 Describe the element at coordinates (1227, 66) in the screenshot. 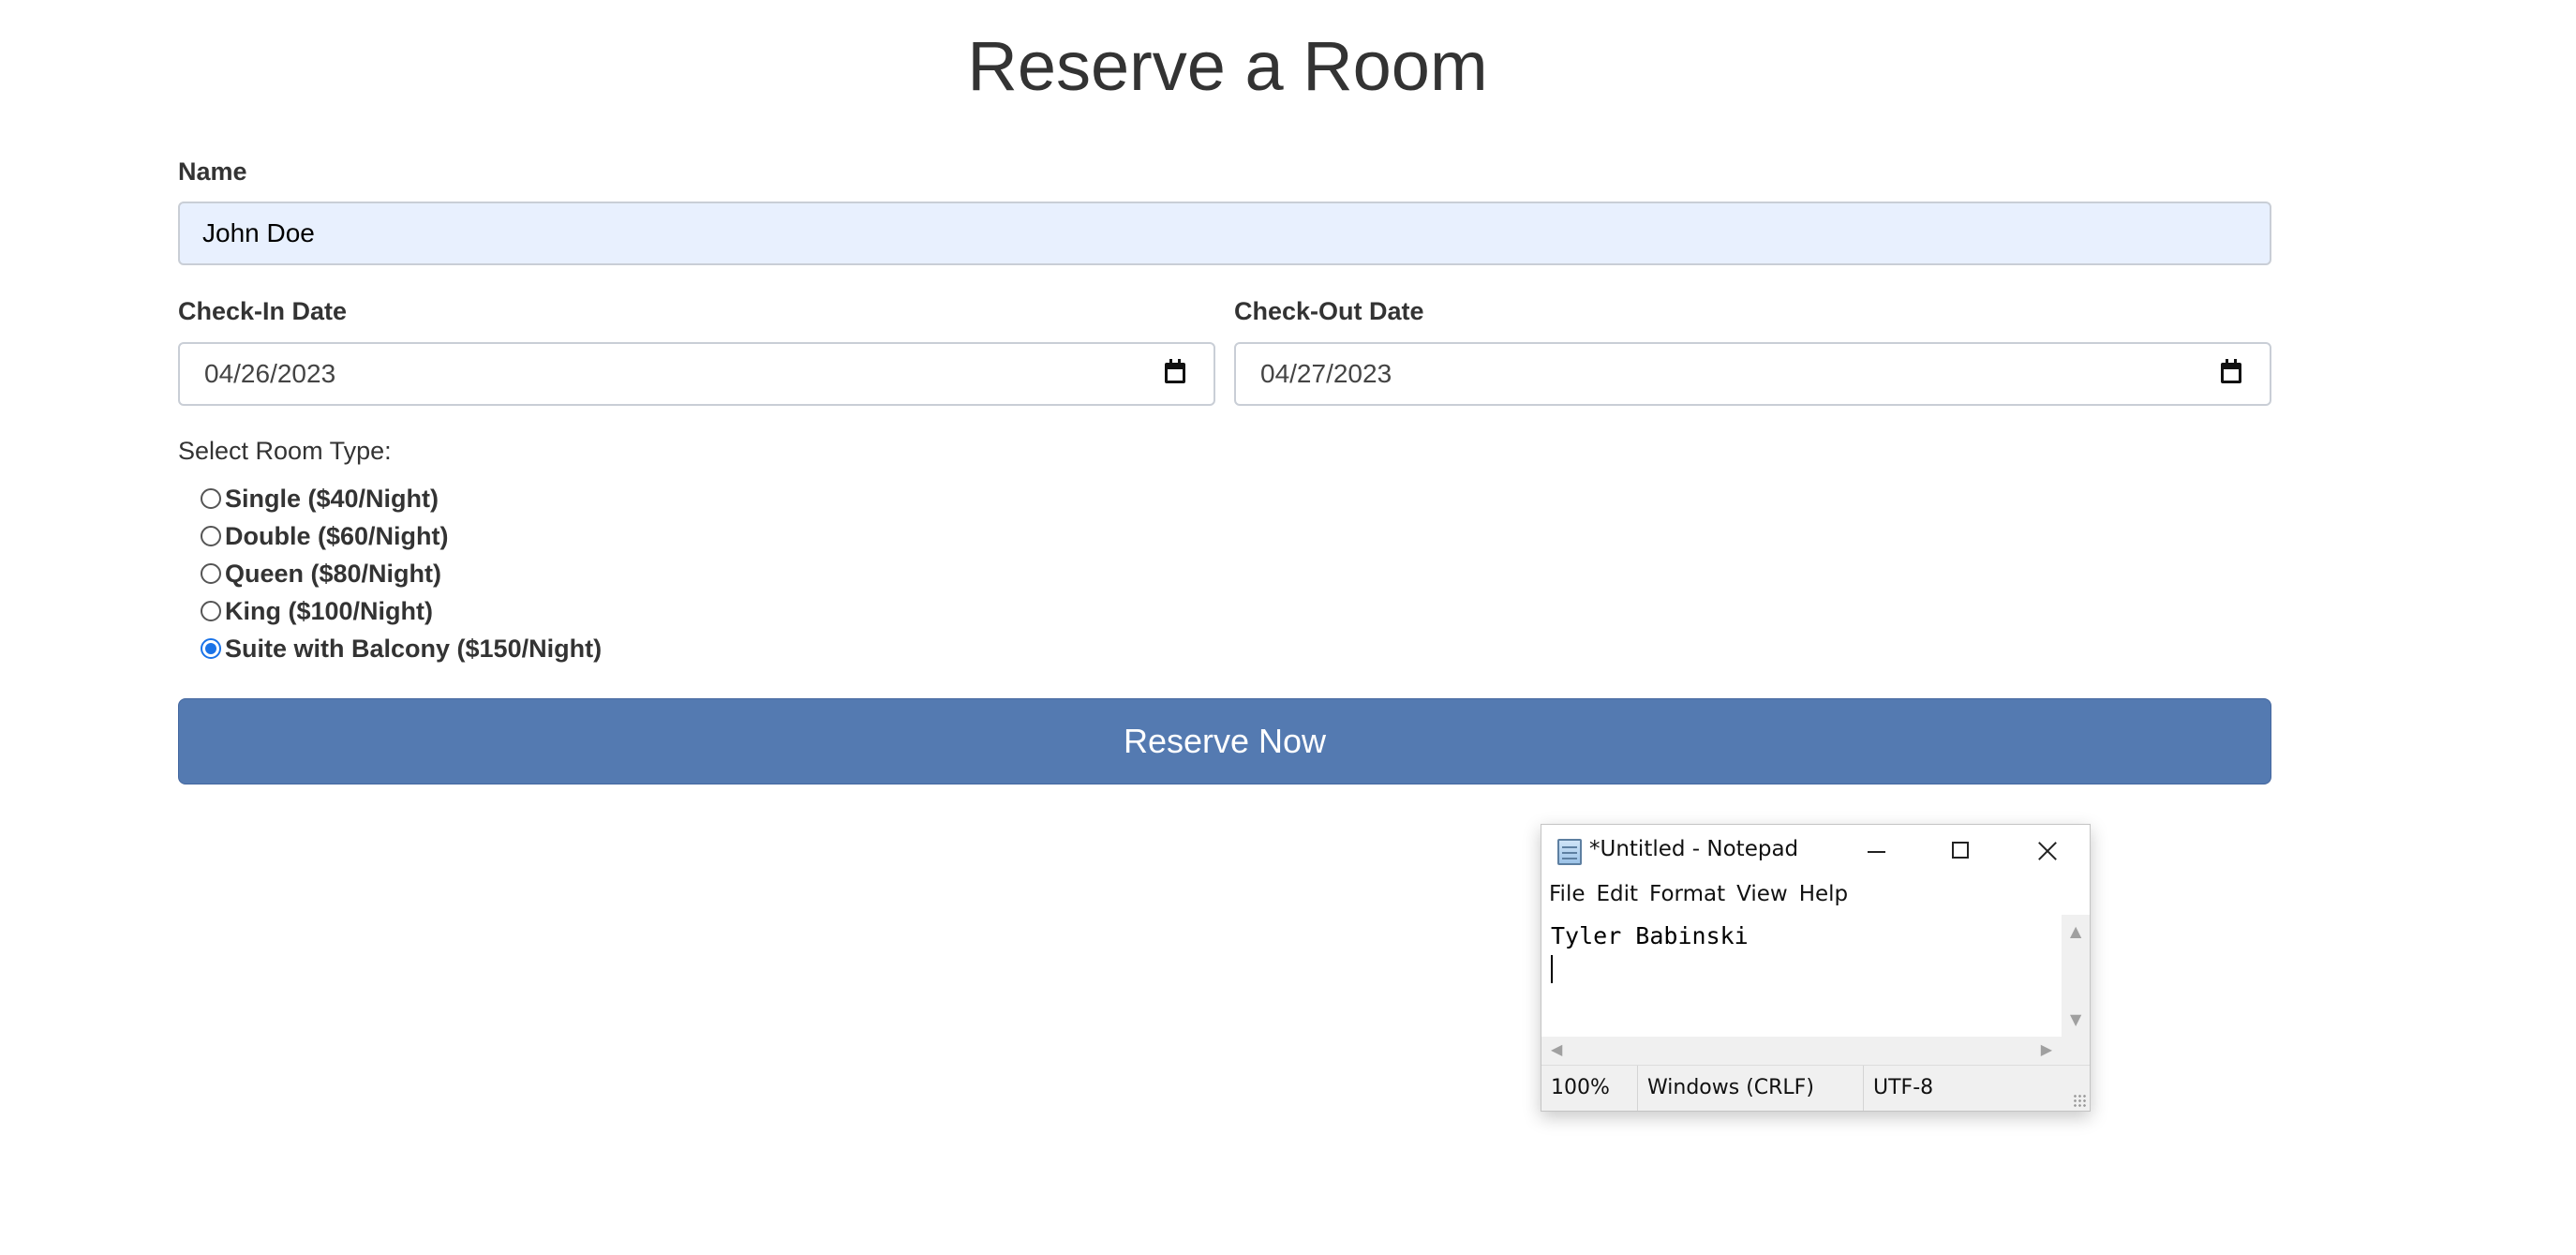

I see `page-title: Reserve a Room` at that location.